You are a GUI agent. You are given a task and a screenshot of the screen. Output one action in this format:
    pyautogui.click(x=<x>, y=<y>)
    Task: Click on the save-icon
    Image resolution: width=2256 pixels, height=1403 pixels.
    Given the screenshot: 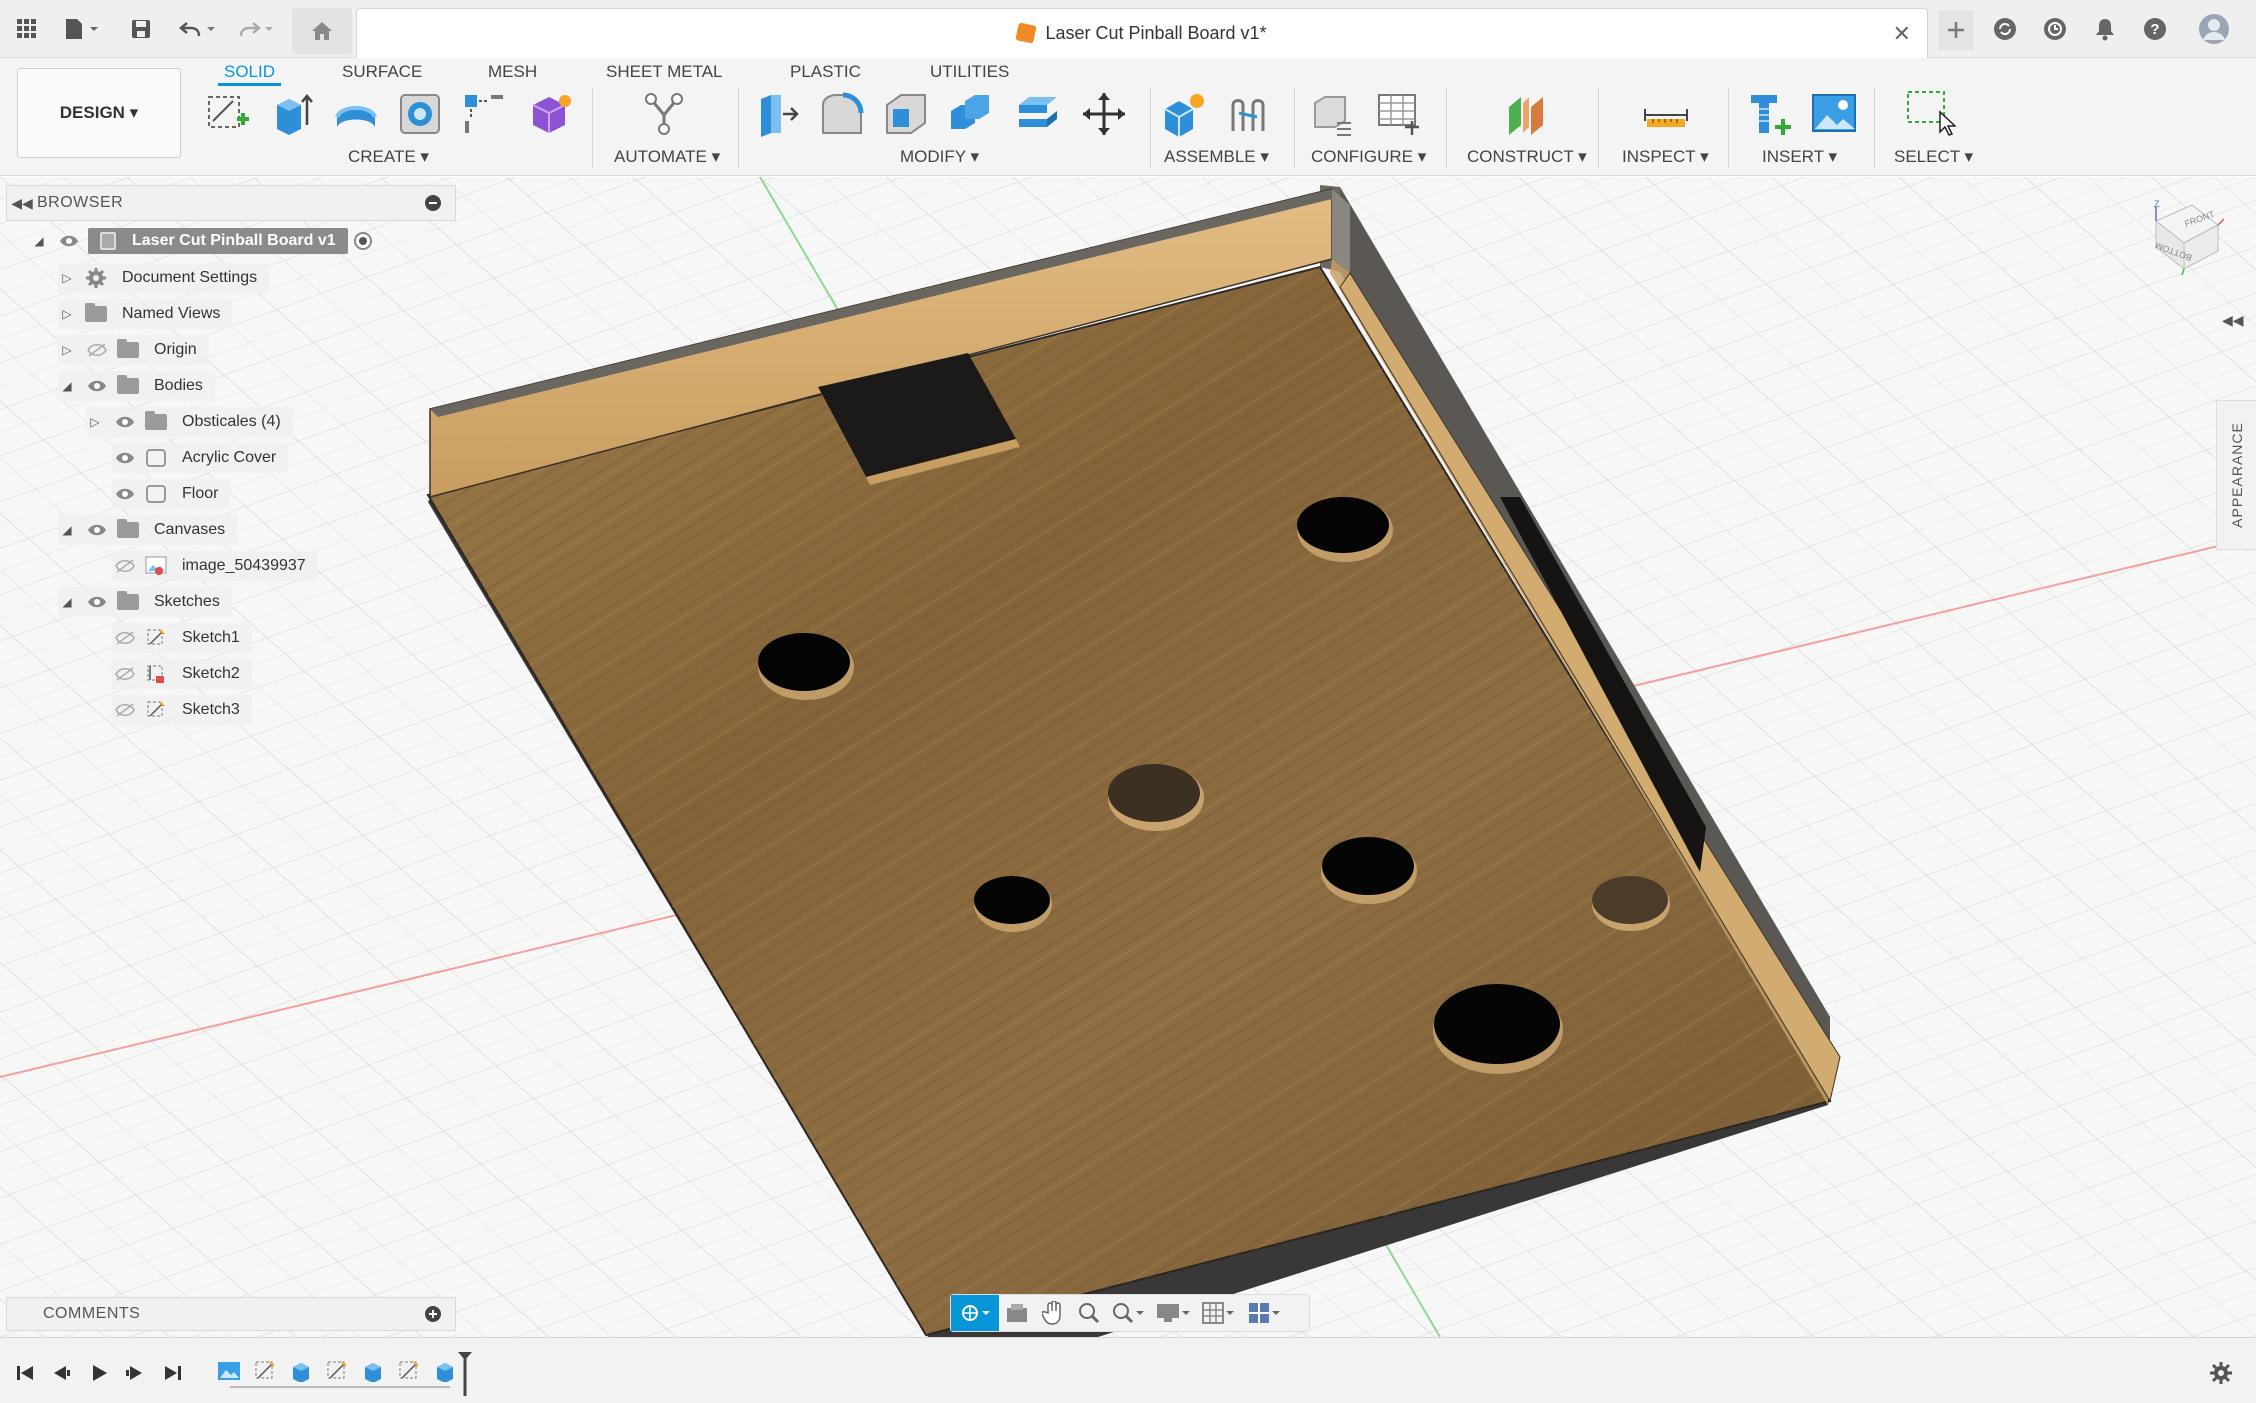 What is the action you would take?
    pyautogui.click(x=141, y=29)
    